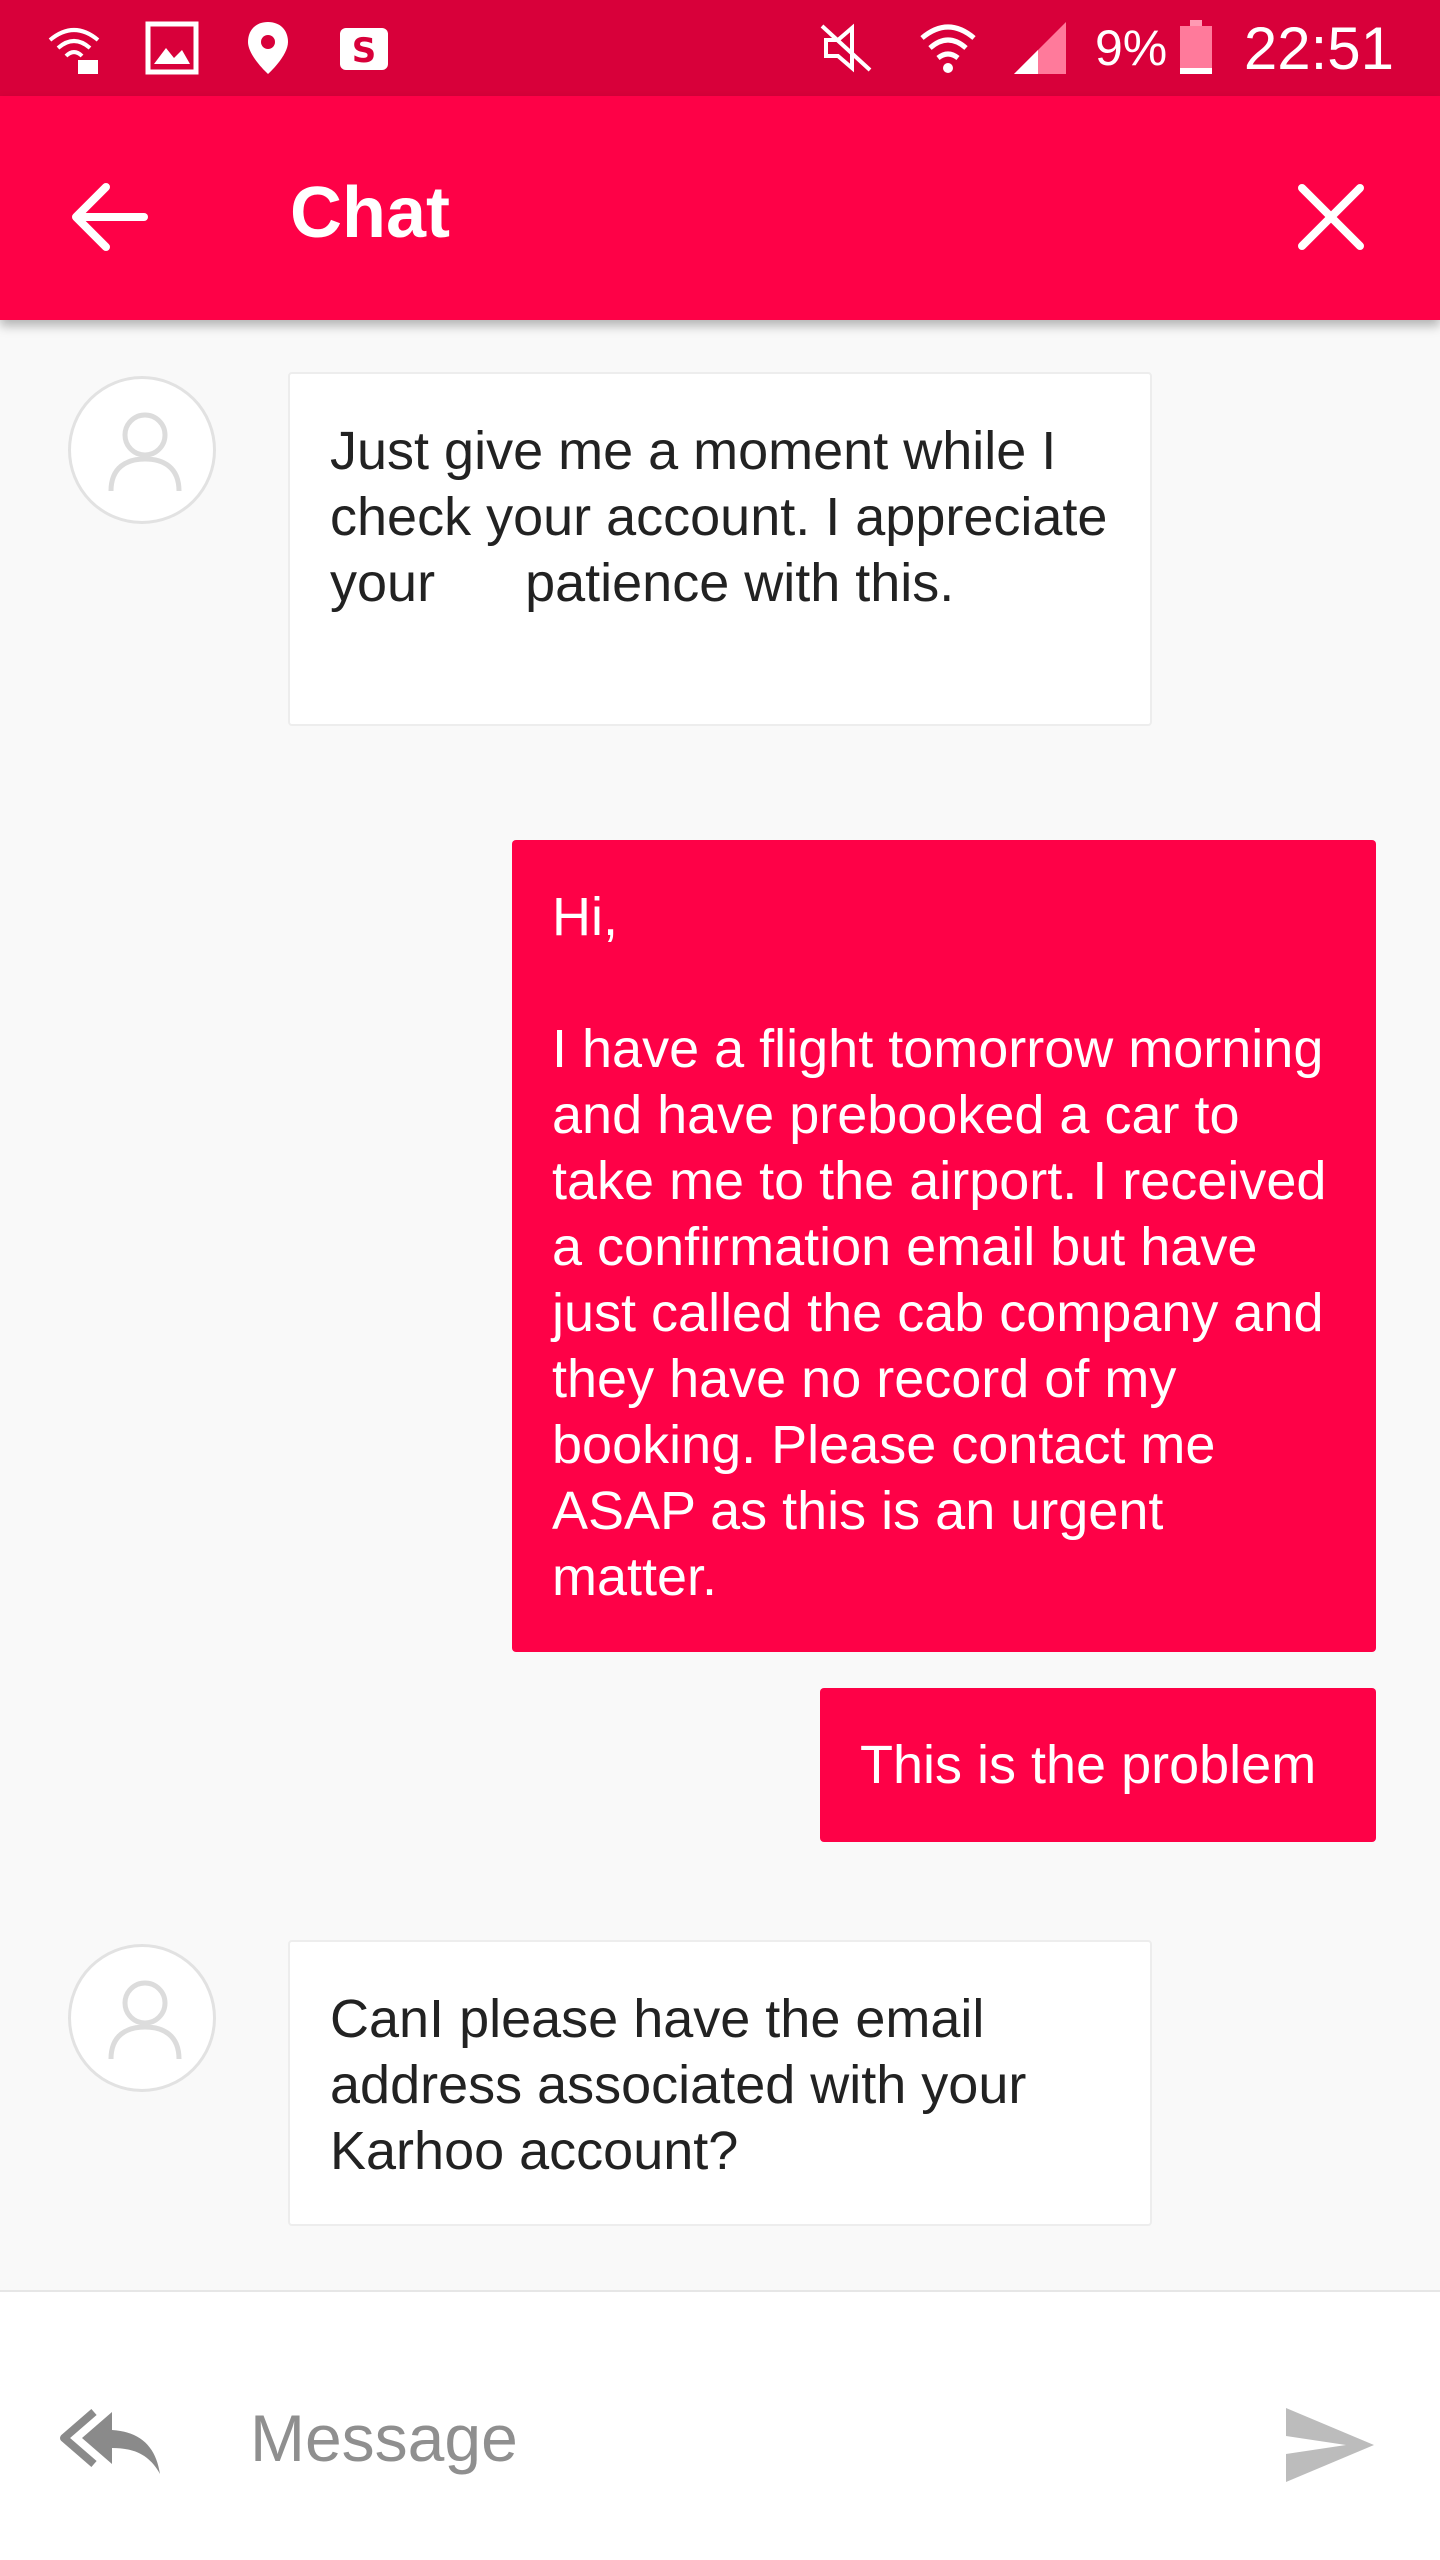 This screenshot has width=1440, height=2560. I want to click on message-bubble-outgoing: This is the problem, so click(1098, 1765).